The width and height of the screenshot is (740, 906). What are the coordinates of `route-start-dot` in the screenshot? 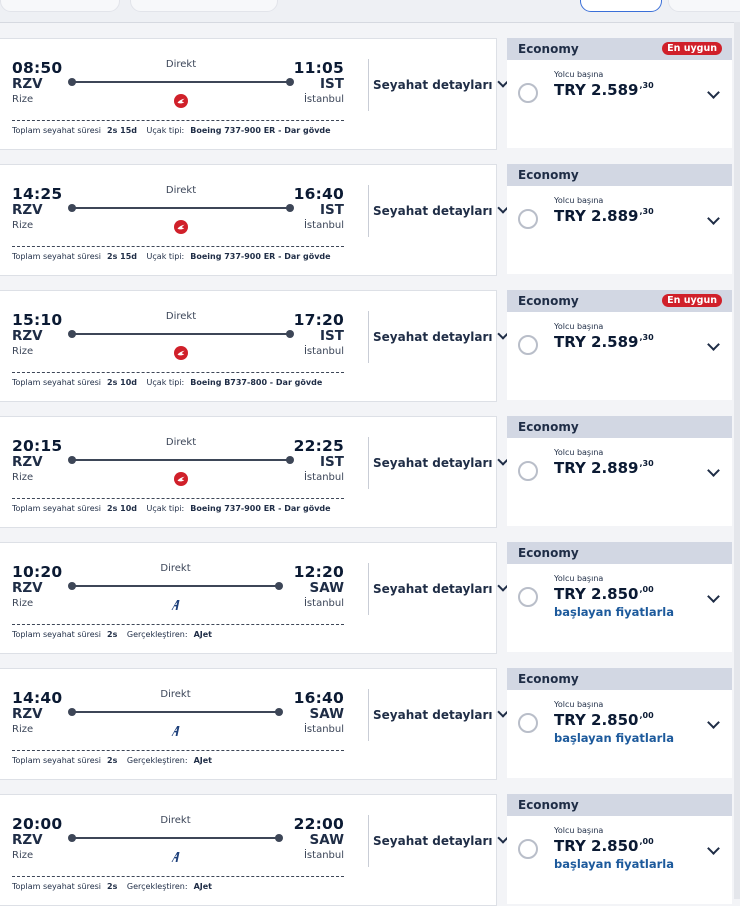 It's located at (72, 334).